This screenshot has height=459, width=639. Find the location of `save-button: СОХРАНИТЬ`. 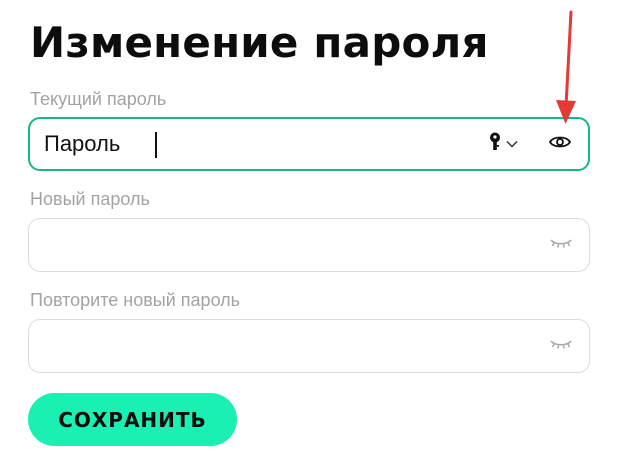

save-button: СОХРАНИТЬ is located at coordinates (132, 419).